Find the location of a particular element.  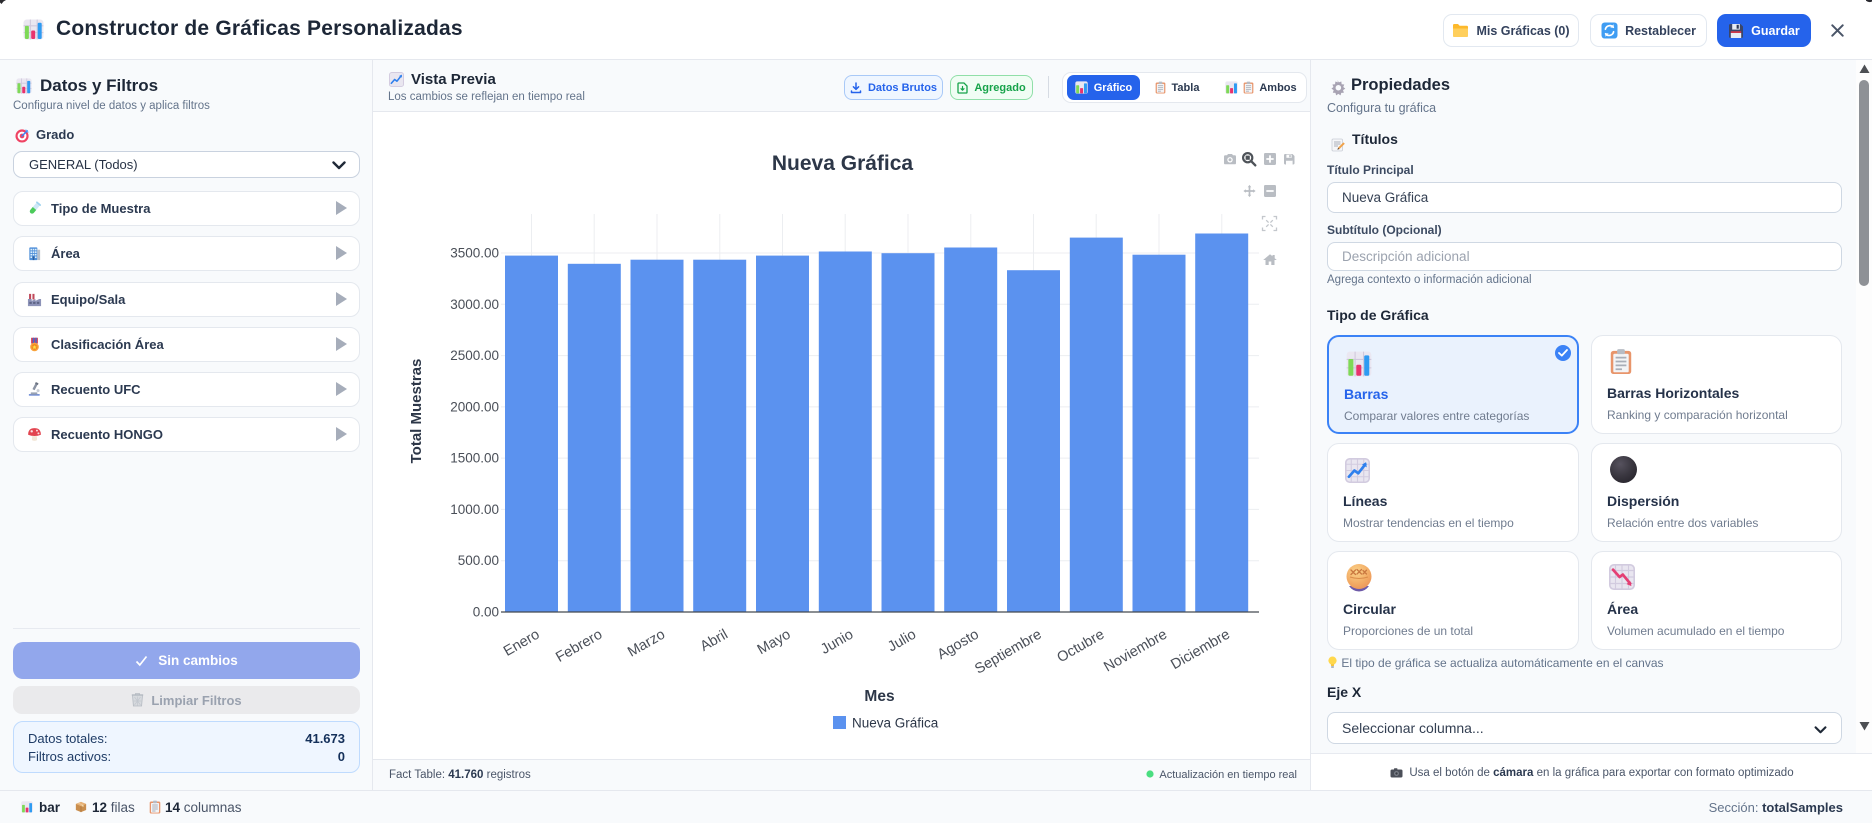

svg-text: 2000.00 is located at coordinates (474, 406).